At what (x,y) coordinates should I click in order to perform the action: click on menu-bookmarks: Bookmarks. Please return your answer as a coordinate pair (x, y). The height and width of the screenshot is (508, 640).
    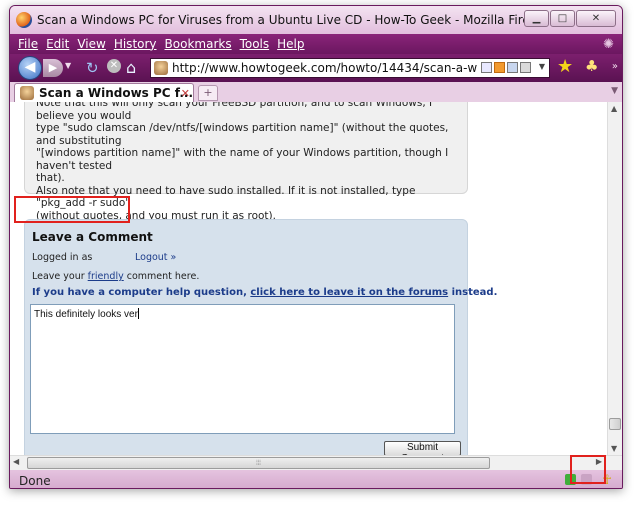
    Looking at the image, I should click on (198, 44).